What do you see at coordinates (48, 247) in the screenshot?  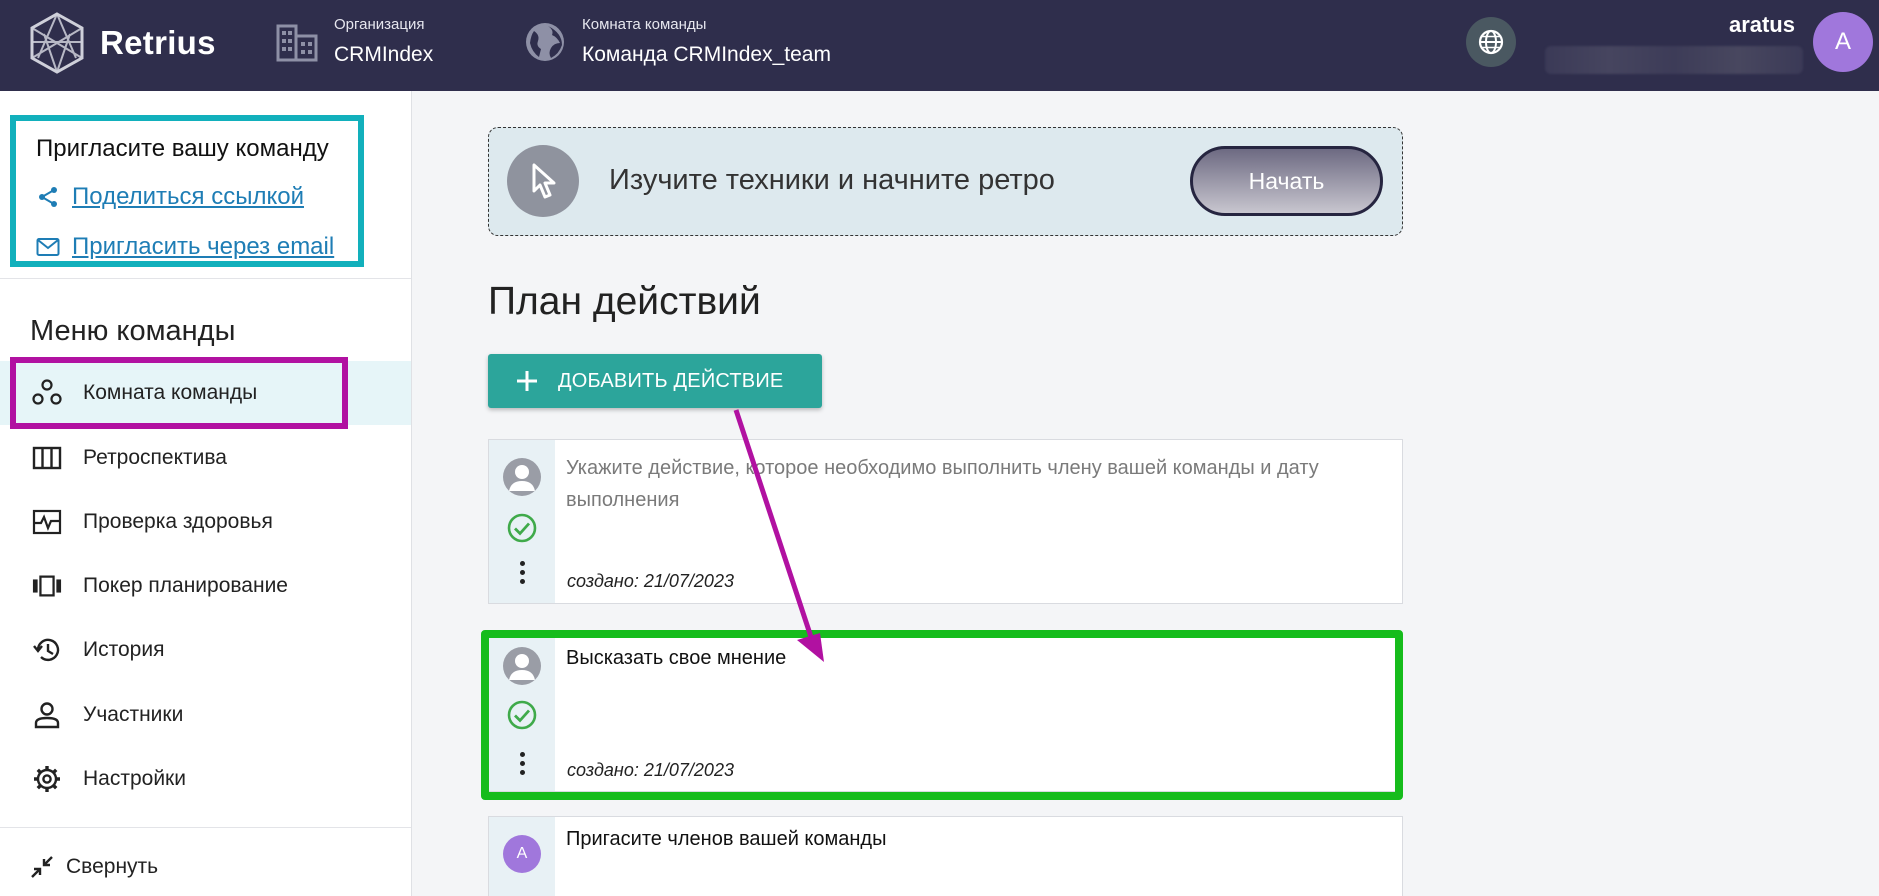 I see `mail-icon` at bounding box center [48, 247].